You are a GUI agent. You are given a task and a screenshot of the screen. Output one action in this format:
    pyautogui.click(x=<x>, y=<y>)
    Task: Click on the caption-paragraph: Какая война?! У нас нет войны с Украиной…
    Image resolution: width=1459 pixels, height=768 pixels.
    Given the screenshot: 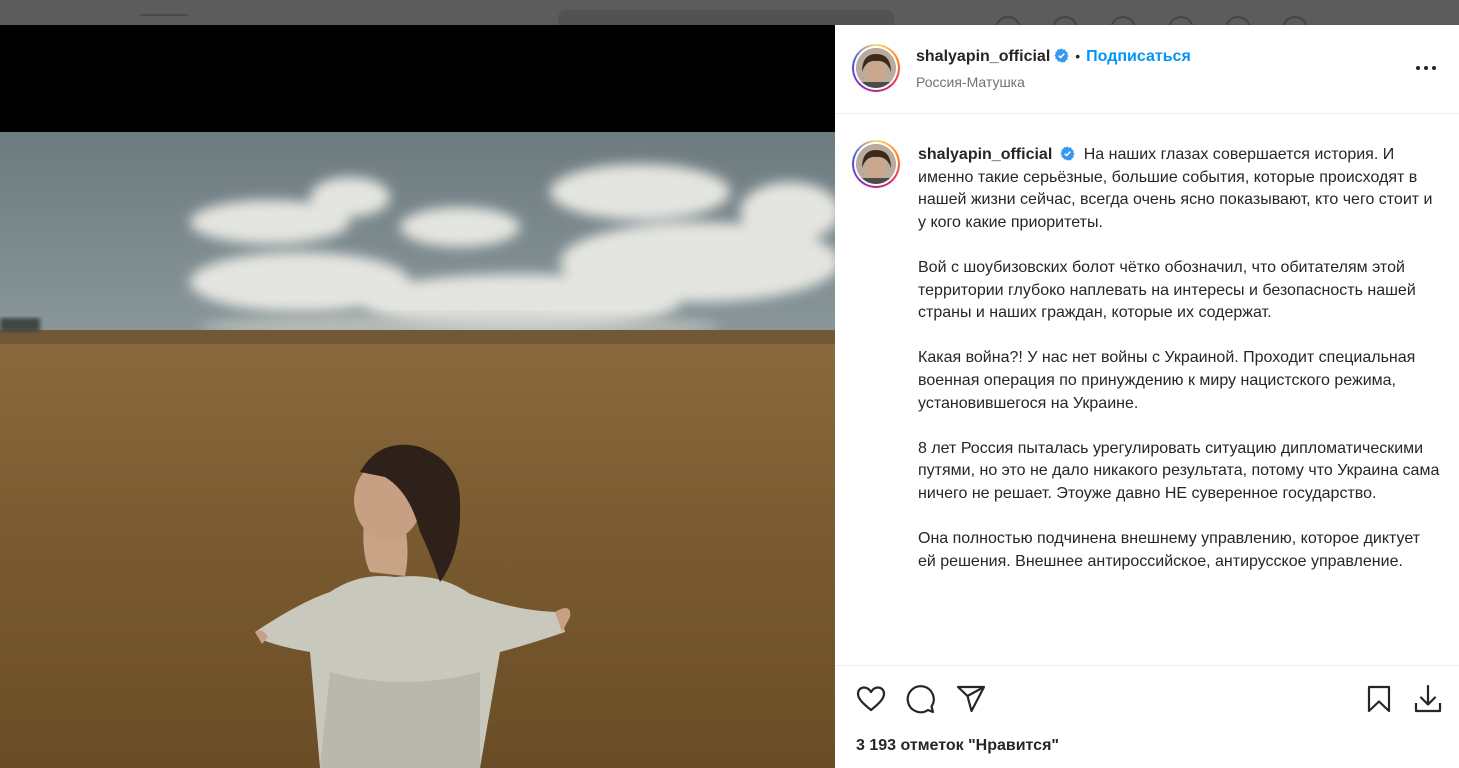 What is the action you would take?
    pyautogui.click(x=1167, y=380)
    